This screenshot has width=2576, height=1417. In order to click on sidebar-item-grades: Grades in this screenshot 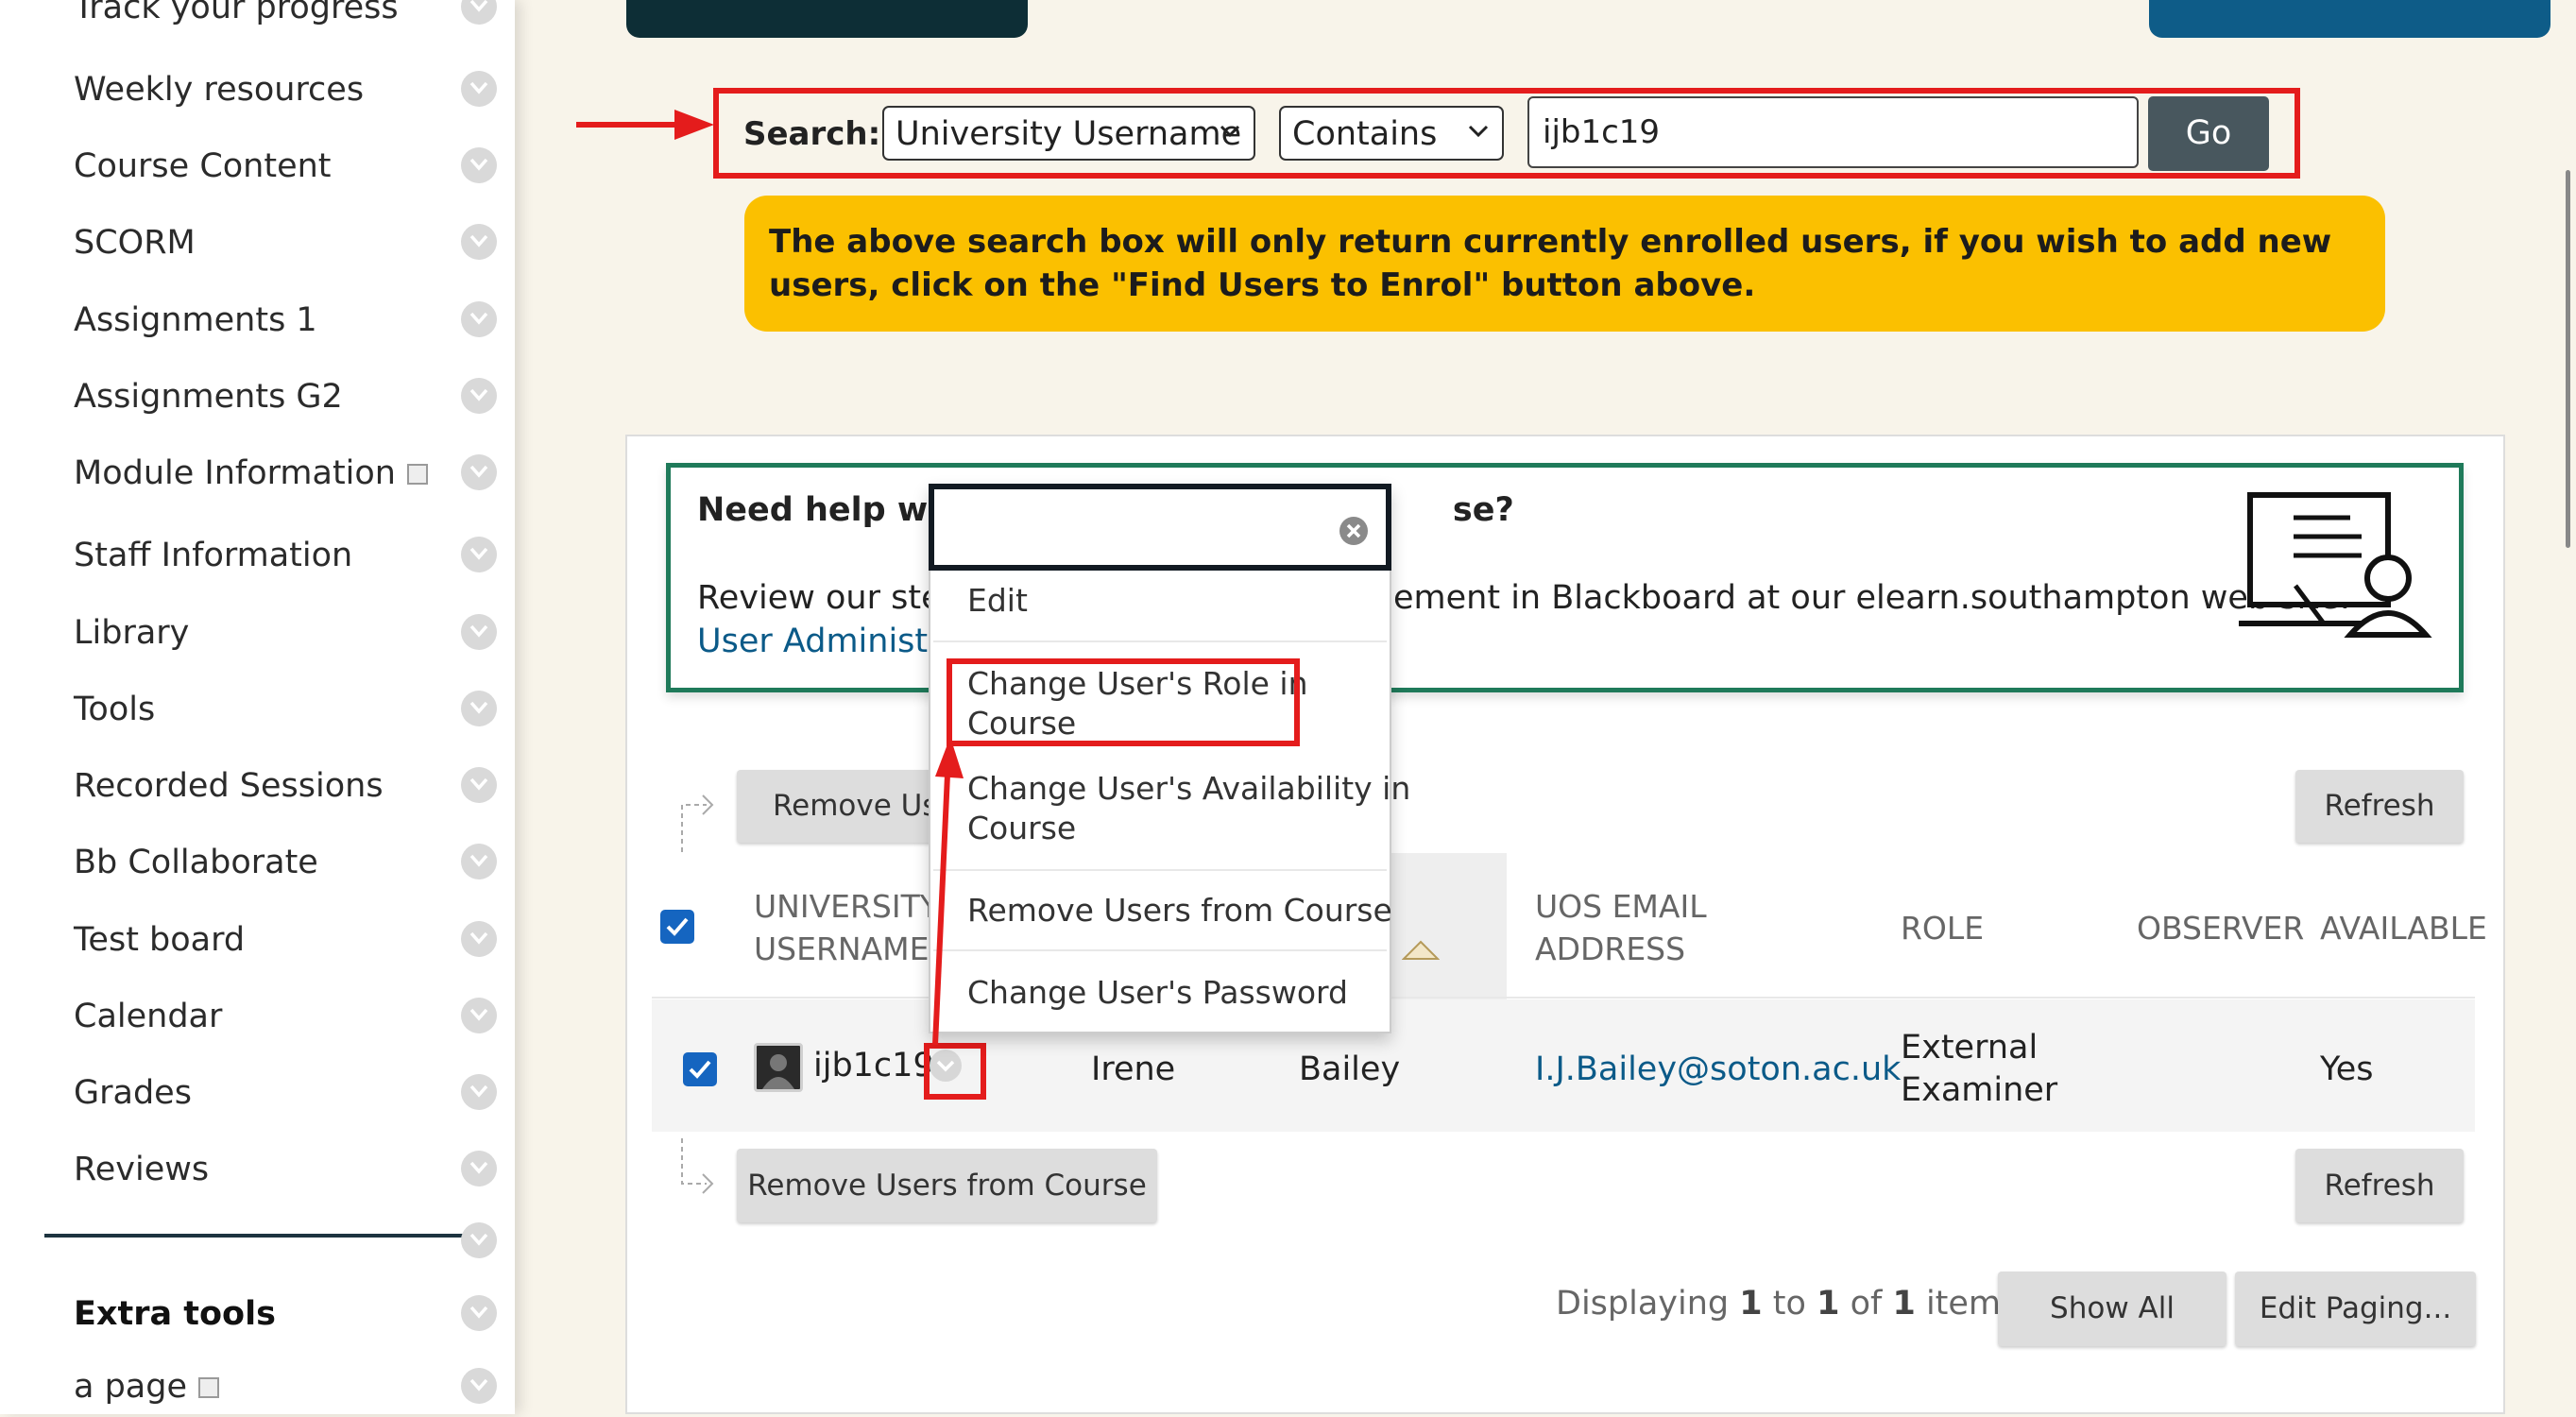, I will do `click(287, 1095)`.